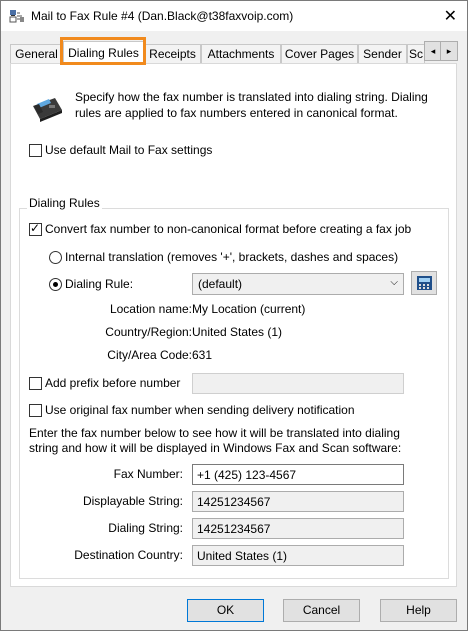 This screenshot has width=468, height=631. I want to click on app-icon, so click(16, 16).